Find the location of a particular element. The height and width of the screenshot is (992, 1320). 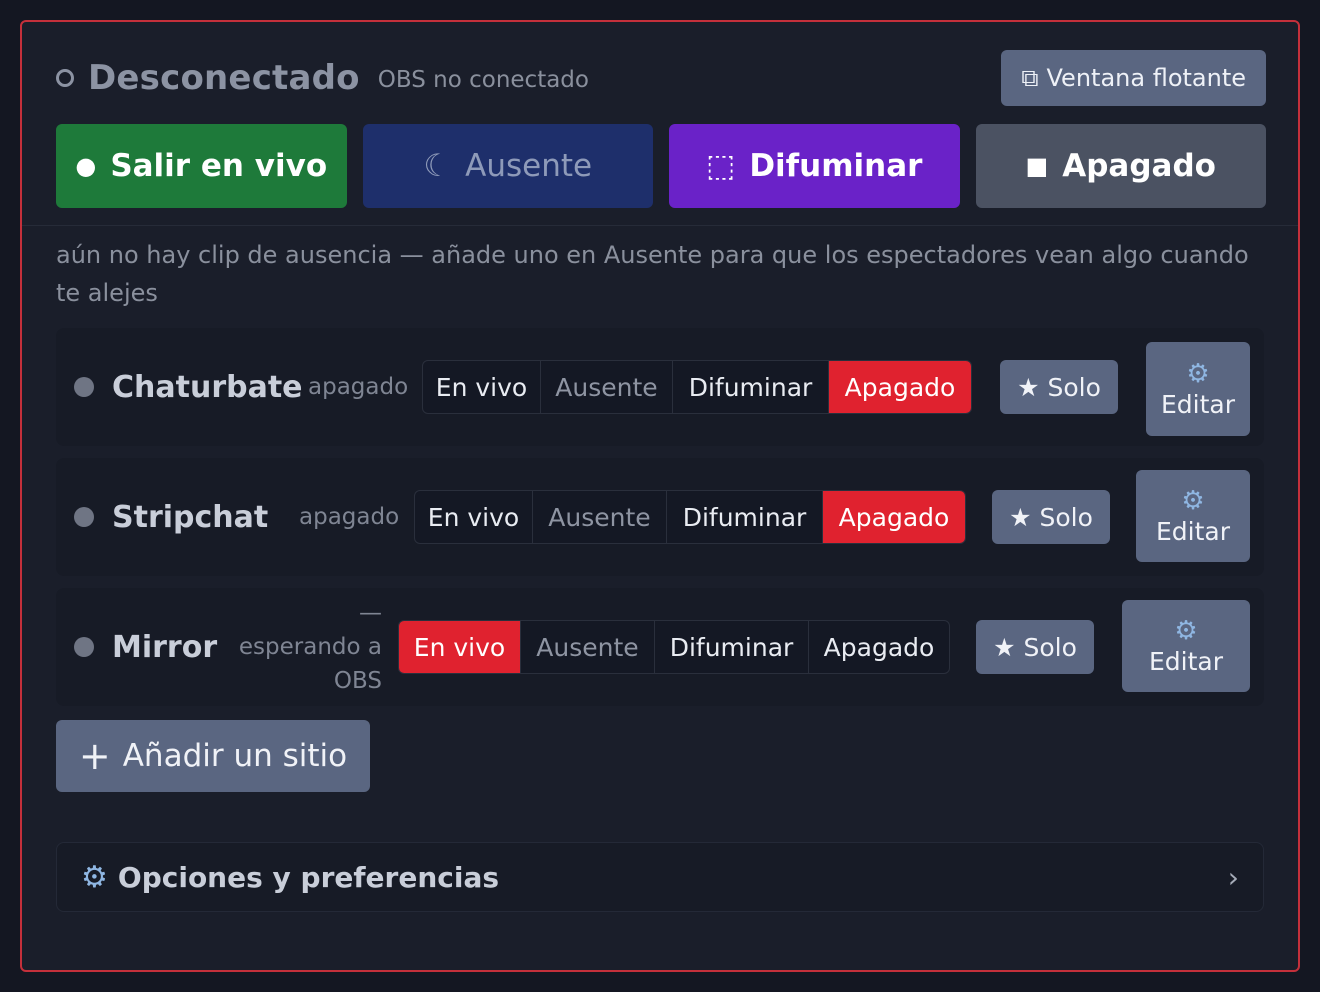

go-live-button: ● Salir en vivo is located at coordinates (201, 166).